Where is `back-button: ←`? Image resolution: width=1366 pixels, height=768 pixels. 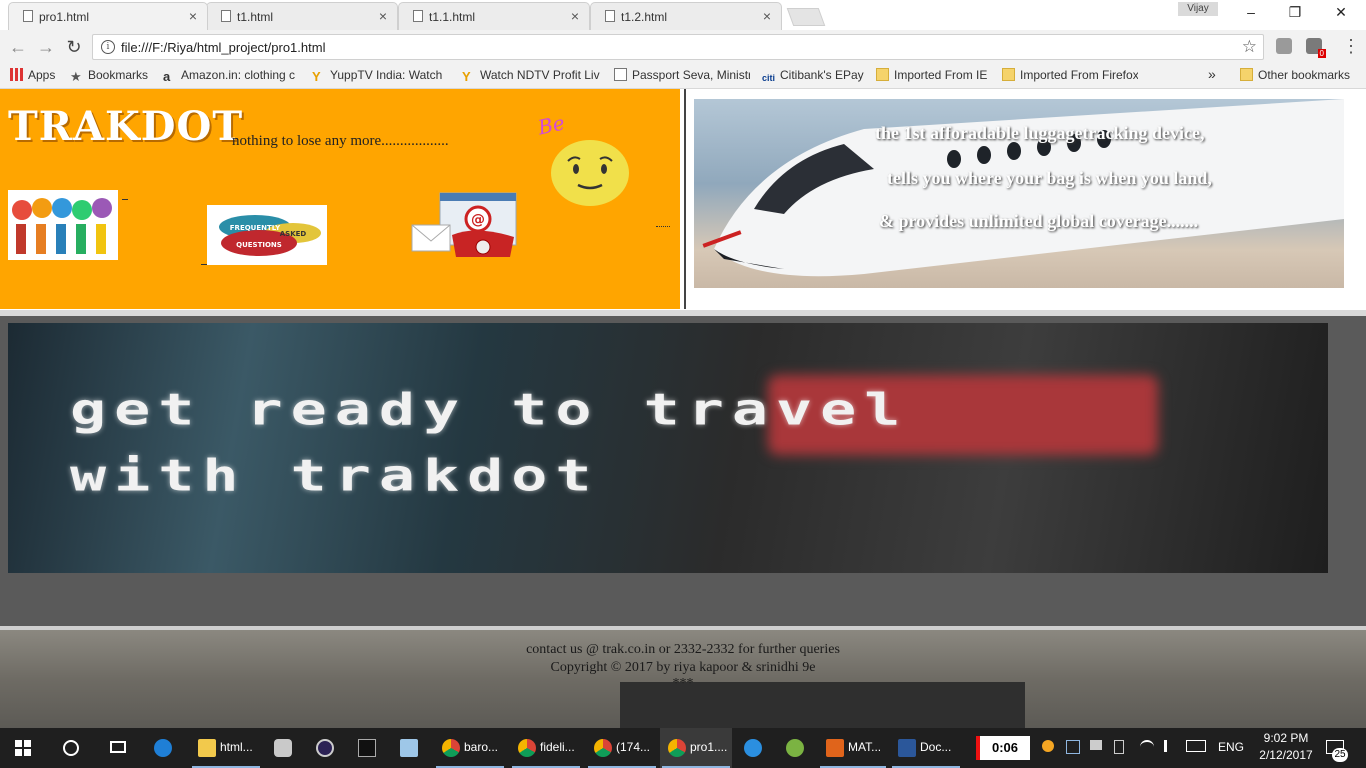 back-button: ← is located at coordinates (18, 47).